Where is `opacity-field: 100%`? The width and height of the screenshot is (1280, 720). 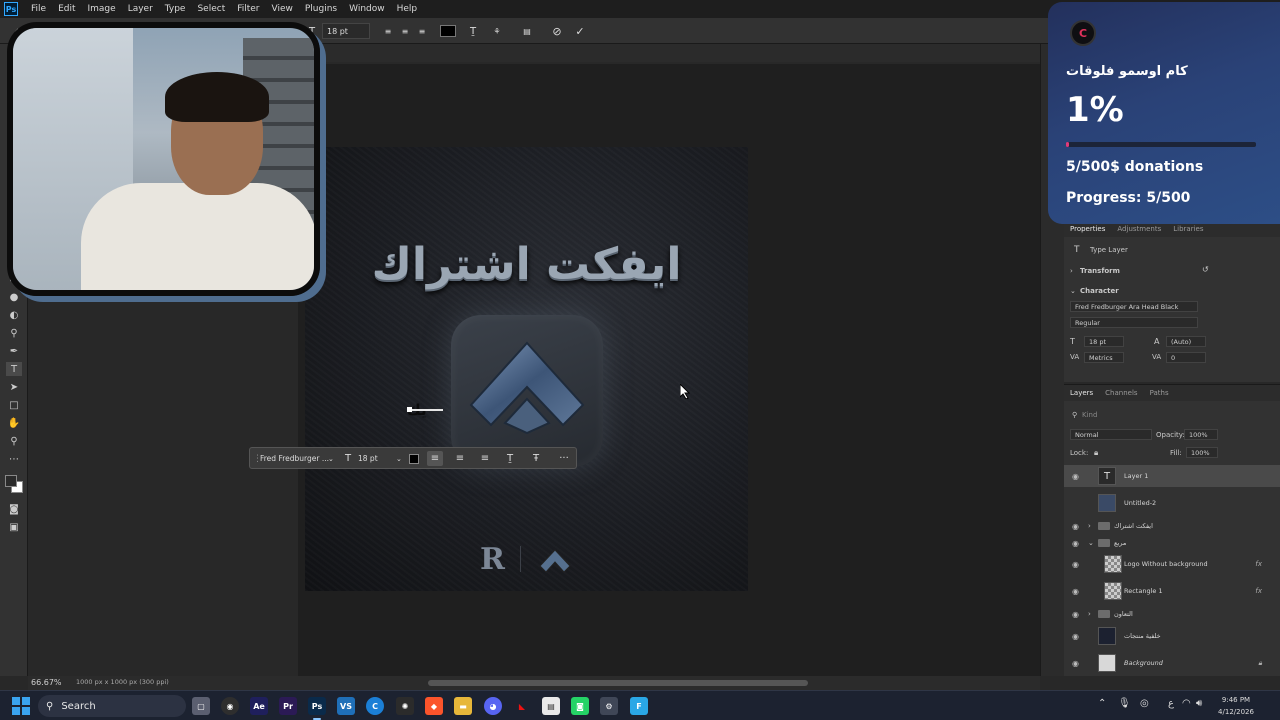
opacity-field: 100% is located at coordinates (1201, 434).